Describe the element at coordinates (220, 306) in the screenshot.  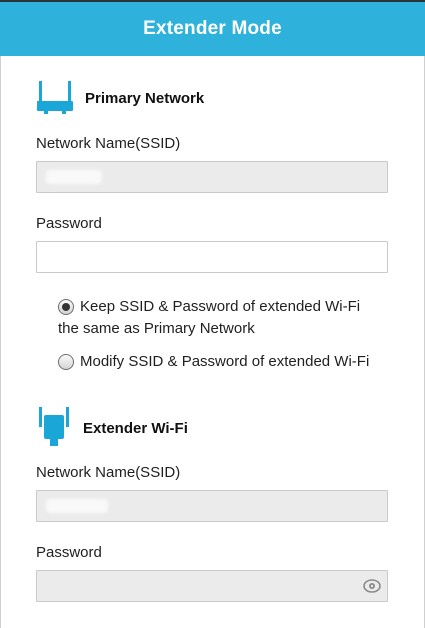
I see `keep-same-label-line1: Keep SSID & Password of extended Wi-Fi` at that location.